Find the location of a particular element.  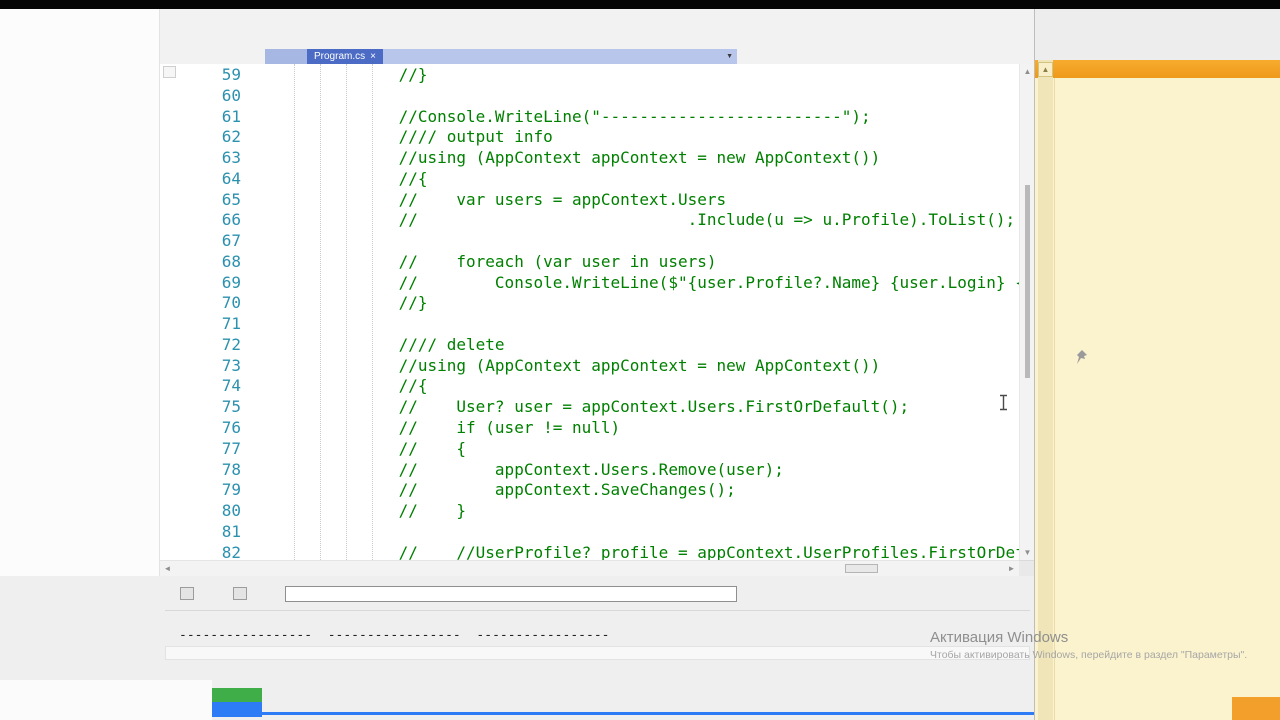

tab-overflow-chevron-icon: ▼ is located at coordinates (731, 56).